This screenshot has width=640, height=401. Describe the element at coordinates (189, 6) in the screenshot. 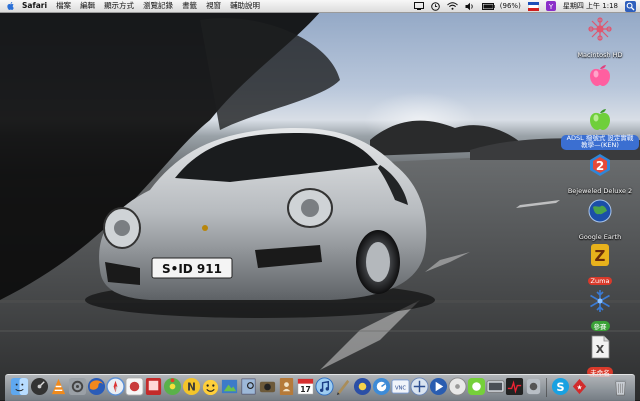

I see `menu-bookmarks: 書籤` at that location.